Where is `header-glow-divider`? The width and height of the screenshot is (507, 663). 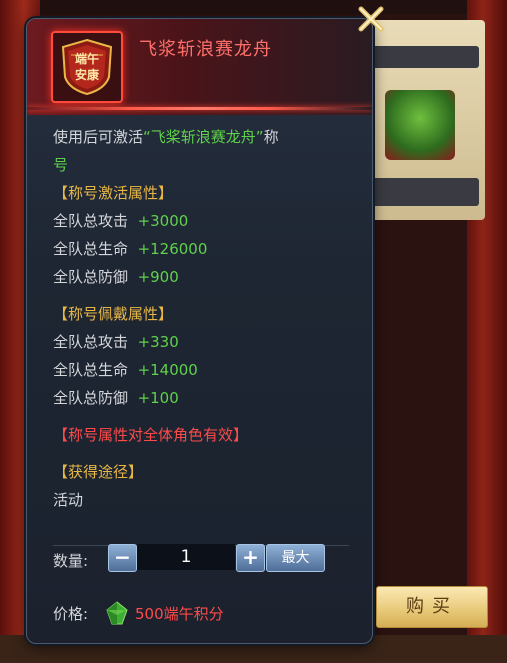
header-glow-divider is located at coordinates (199, 108).